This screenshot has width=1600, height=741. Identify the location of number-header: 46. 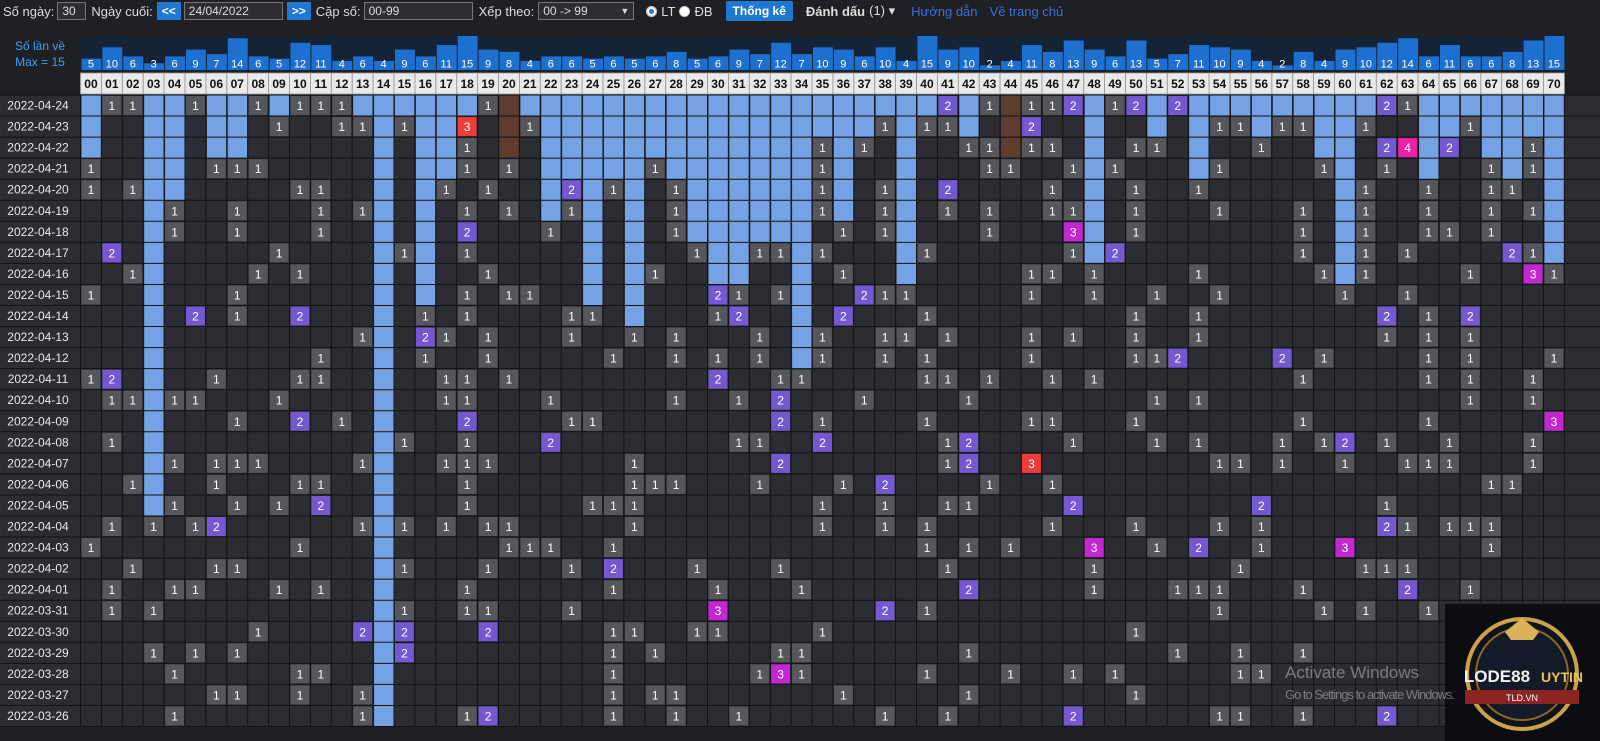
(1053, 84).